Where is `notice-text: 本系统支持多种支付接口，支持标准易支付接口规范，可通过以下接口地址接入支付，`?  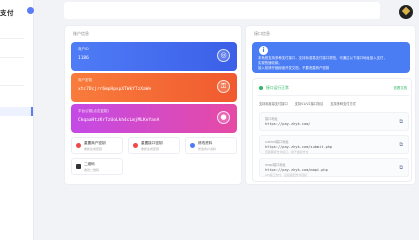
notice-text: 本系统支持多种支付接口，支持标准易支付接口规范，可通过以下接口地址接入支付， is located at coordinates (322, 58).